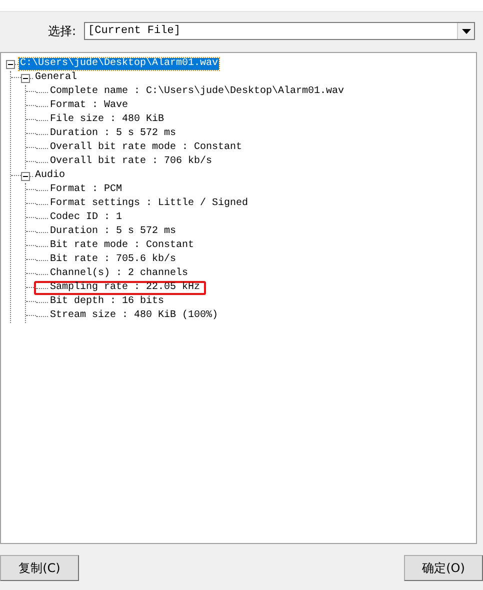 This screenshot has height=590, width=483. What do you see at coordinates (119, 274) in the screenshot?
I see `tree-node-label: Channel(s) : 2 channels` at bounding box center [119, 274].